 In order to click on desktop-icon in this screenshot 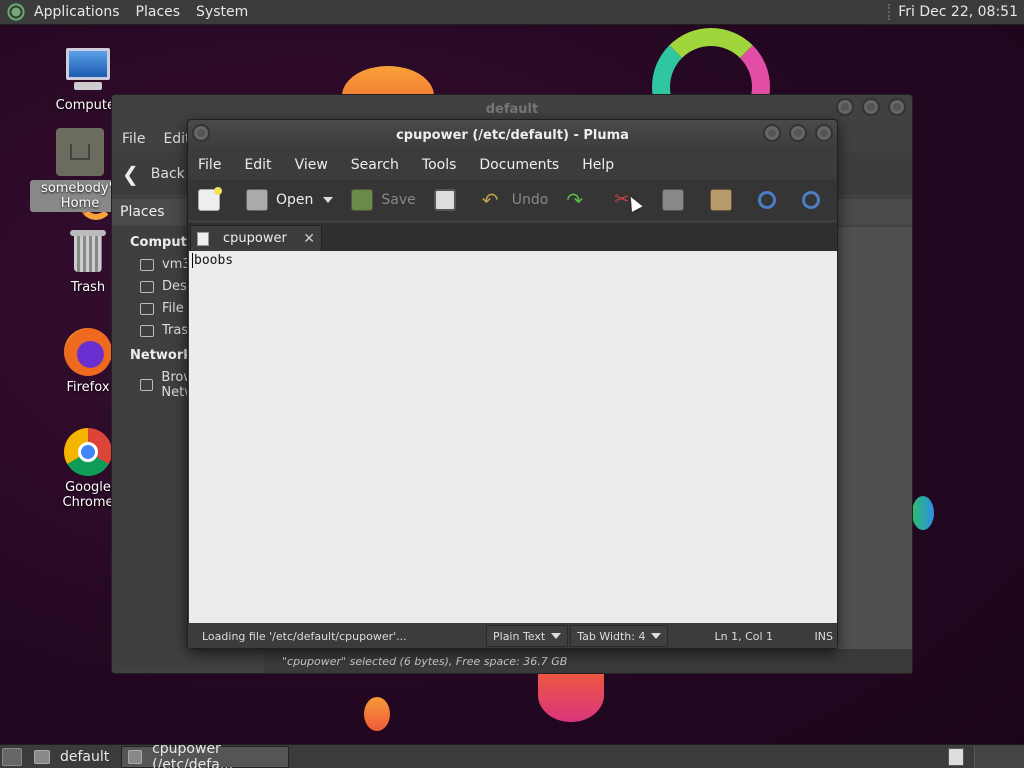, I will do `click(147, 286)`.